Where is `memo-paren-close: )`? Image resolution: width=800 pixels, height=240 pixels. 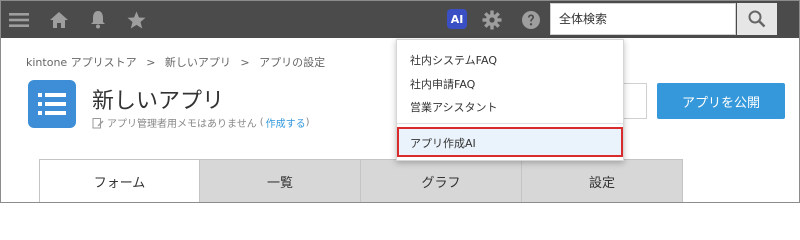
memo-paren-close: ) is located at coordinates (307, 122).